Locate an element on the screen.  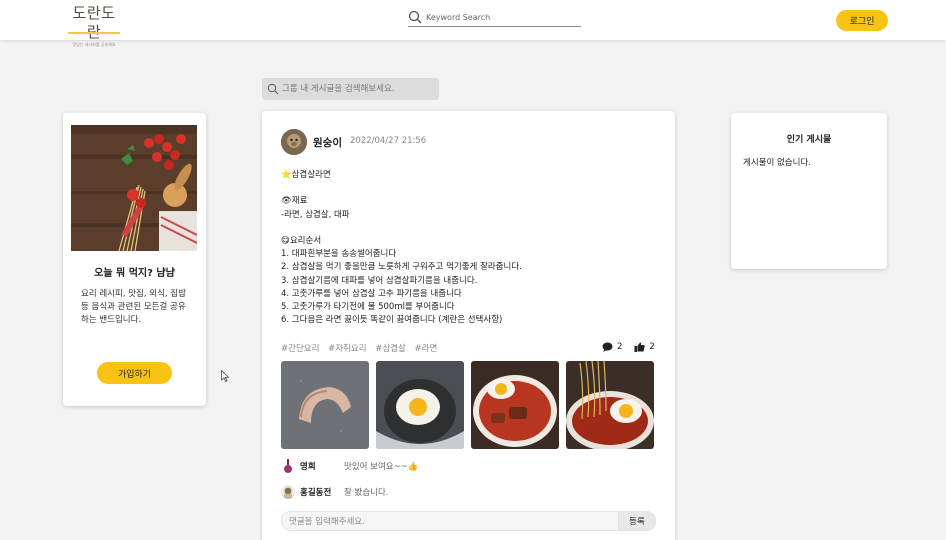
post-line: 6. 그다음은 라면 끓이듯 똑같이 끓여줍니다 (계란은 선택사항) is located at coordinates (392, 320).